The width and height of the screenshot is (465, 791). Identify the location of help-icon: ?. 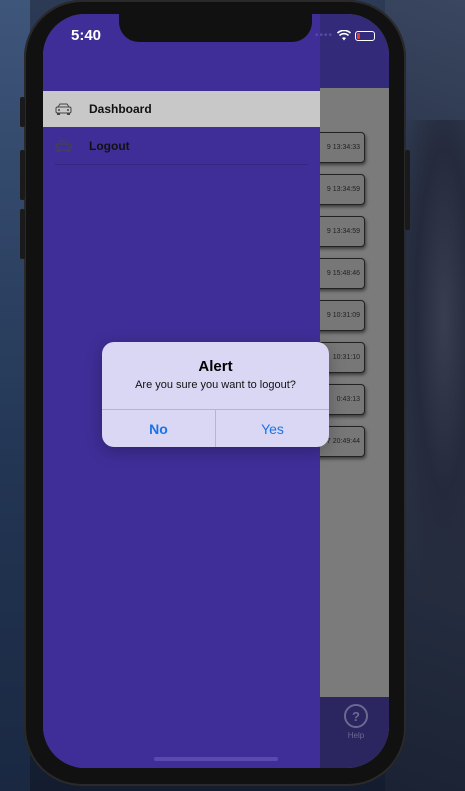
(356, 716).